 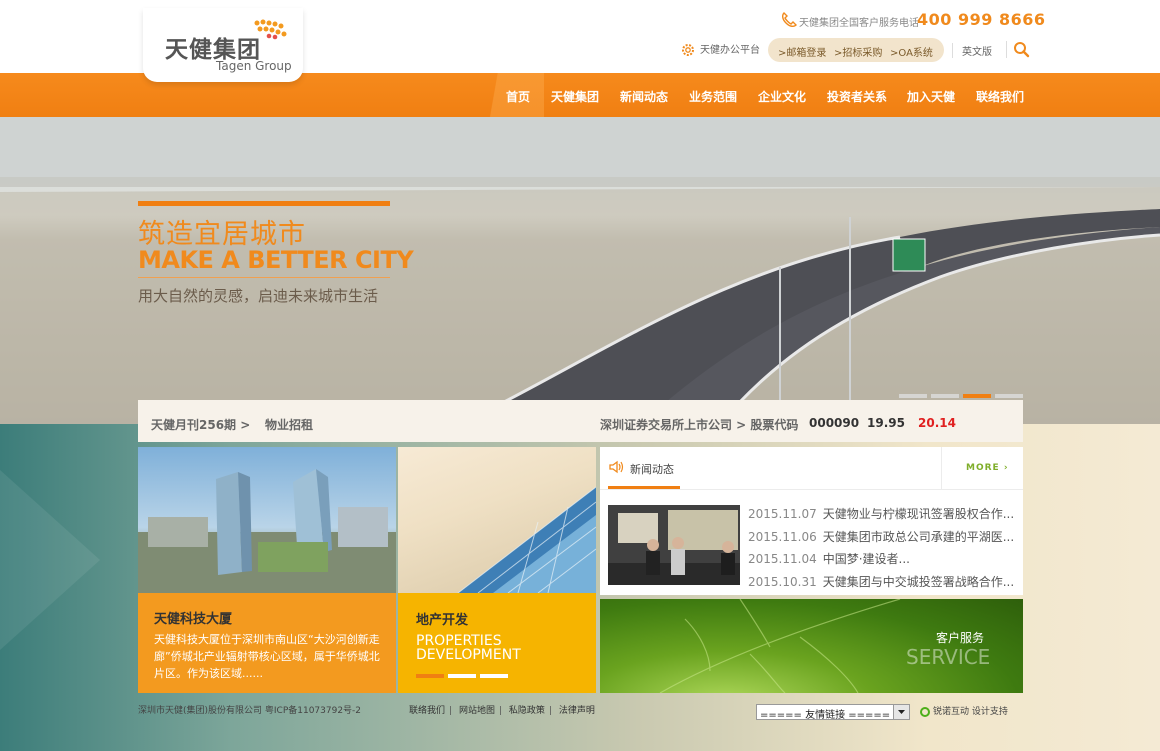 What do you see at coordinates (688, 50) in the screenshot?
I see `gear-icon` at bounding box center [688, 50].